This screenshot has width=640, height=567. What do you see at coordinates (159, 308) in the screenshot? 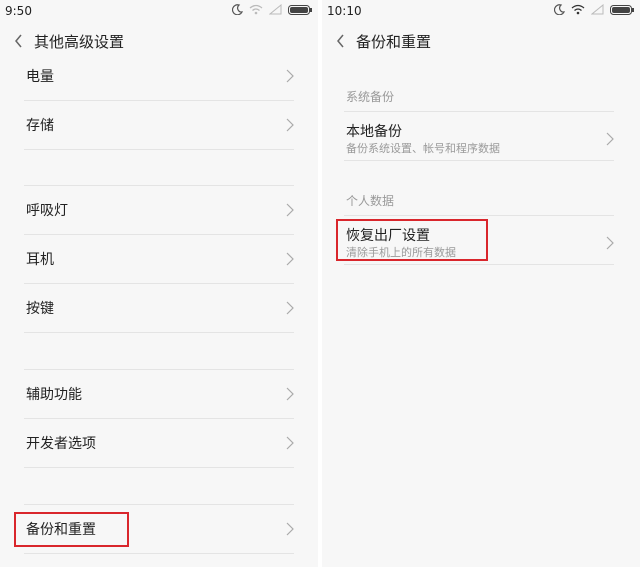
I see `settings-row-buttons: 按键` at bounding box center [159, 308].